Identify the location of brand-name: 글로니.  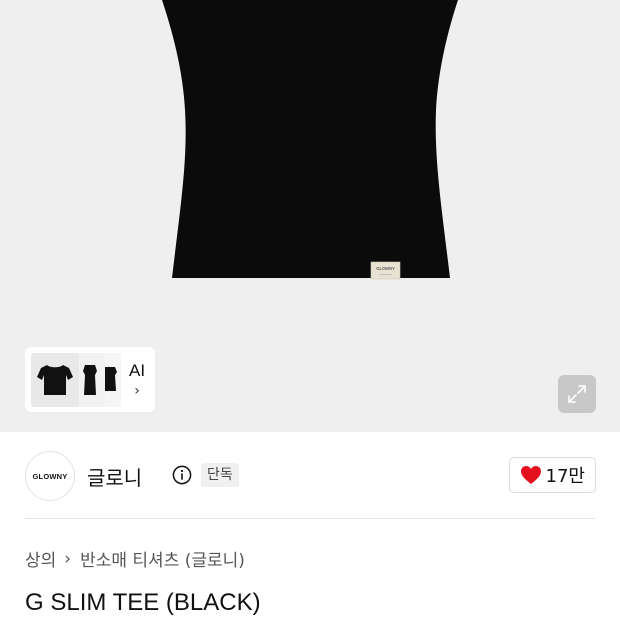
(114, 476).